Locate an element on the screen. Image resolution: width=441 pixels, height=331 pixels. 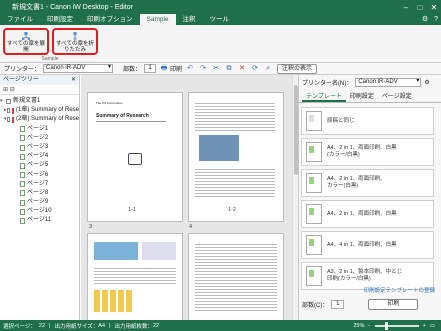
p2-photo is located at coordinates (219, 148).